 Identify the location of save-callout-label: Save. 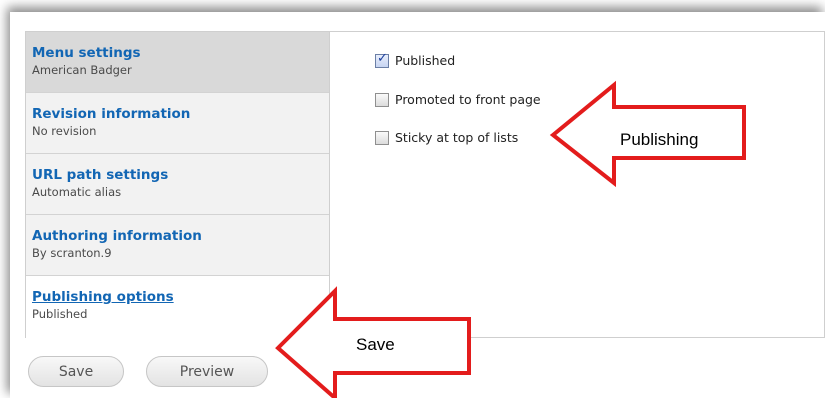
(375, 344).